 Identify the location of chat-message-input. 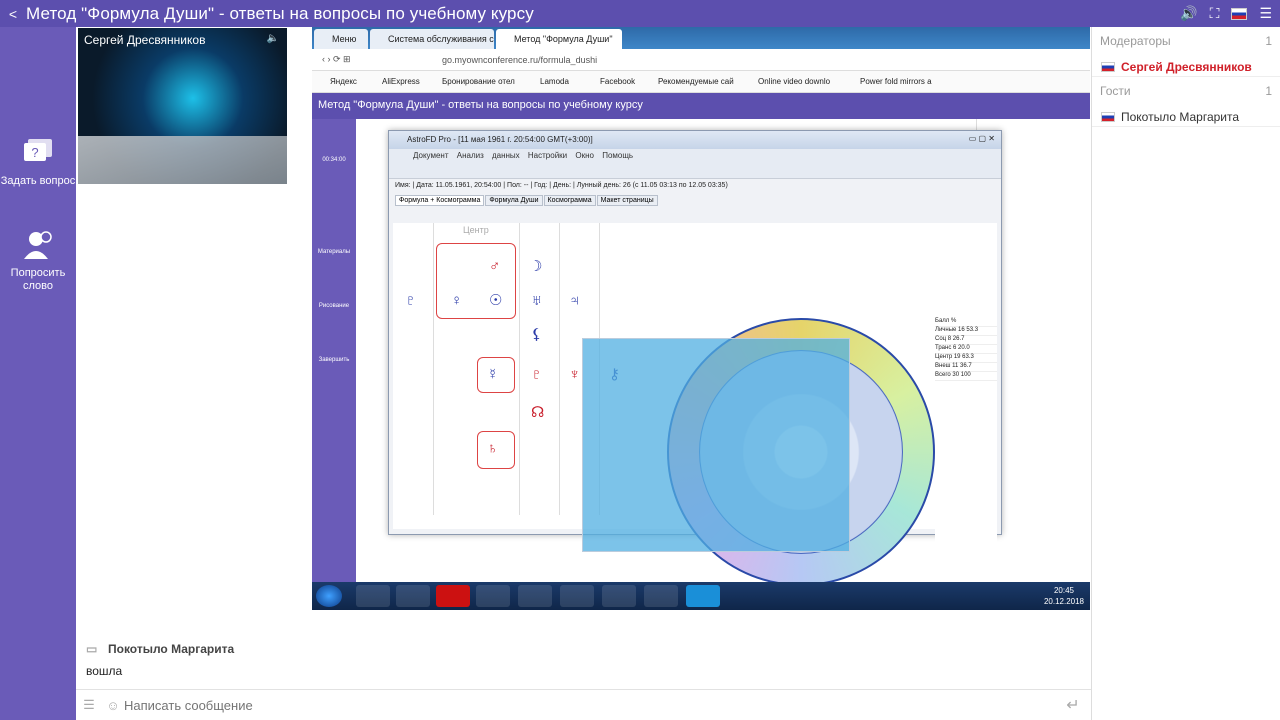
(589, 705).